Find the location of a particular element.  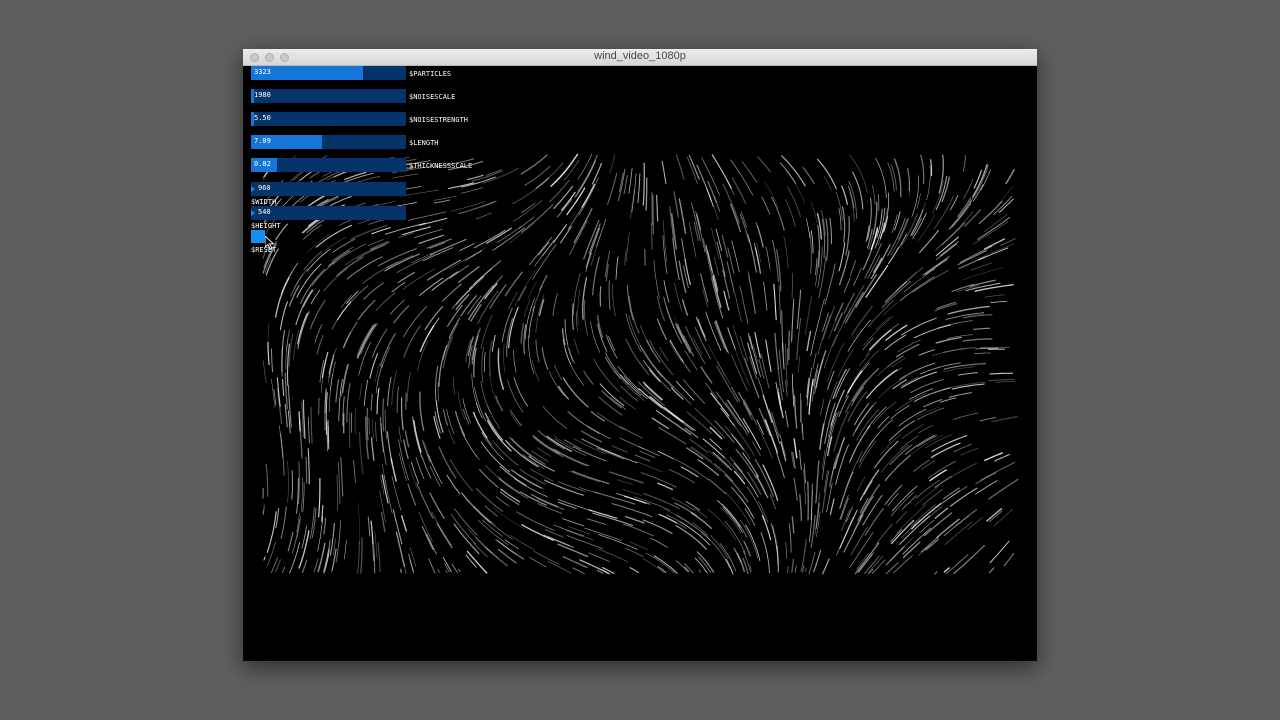

particles-slider: 3323 is located at coordinates (328, 73).